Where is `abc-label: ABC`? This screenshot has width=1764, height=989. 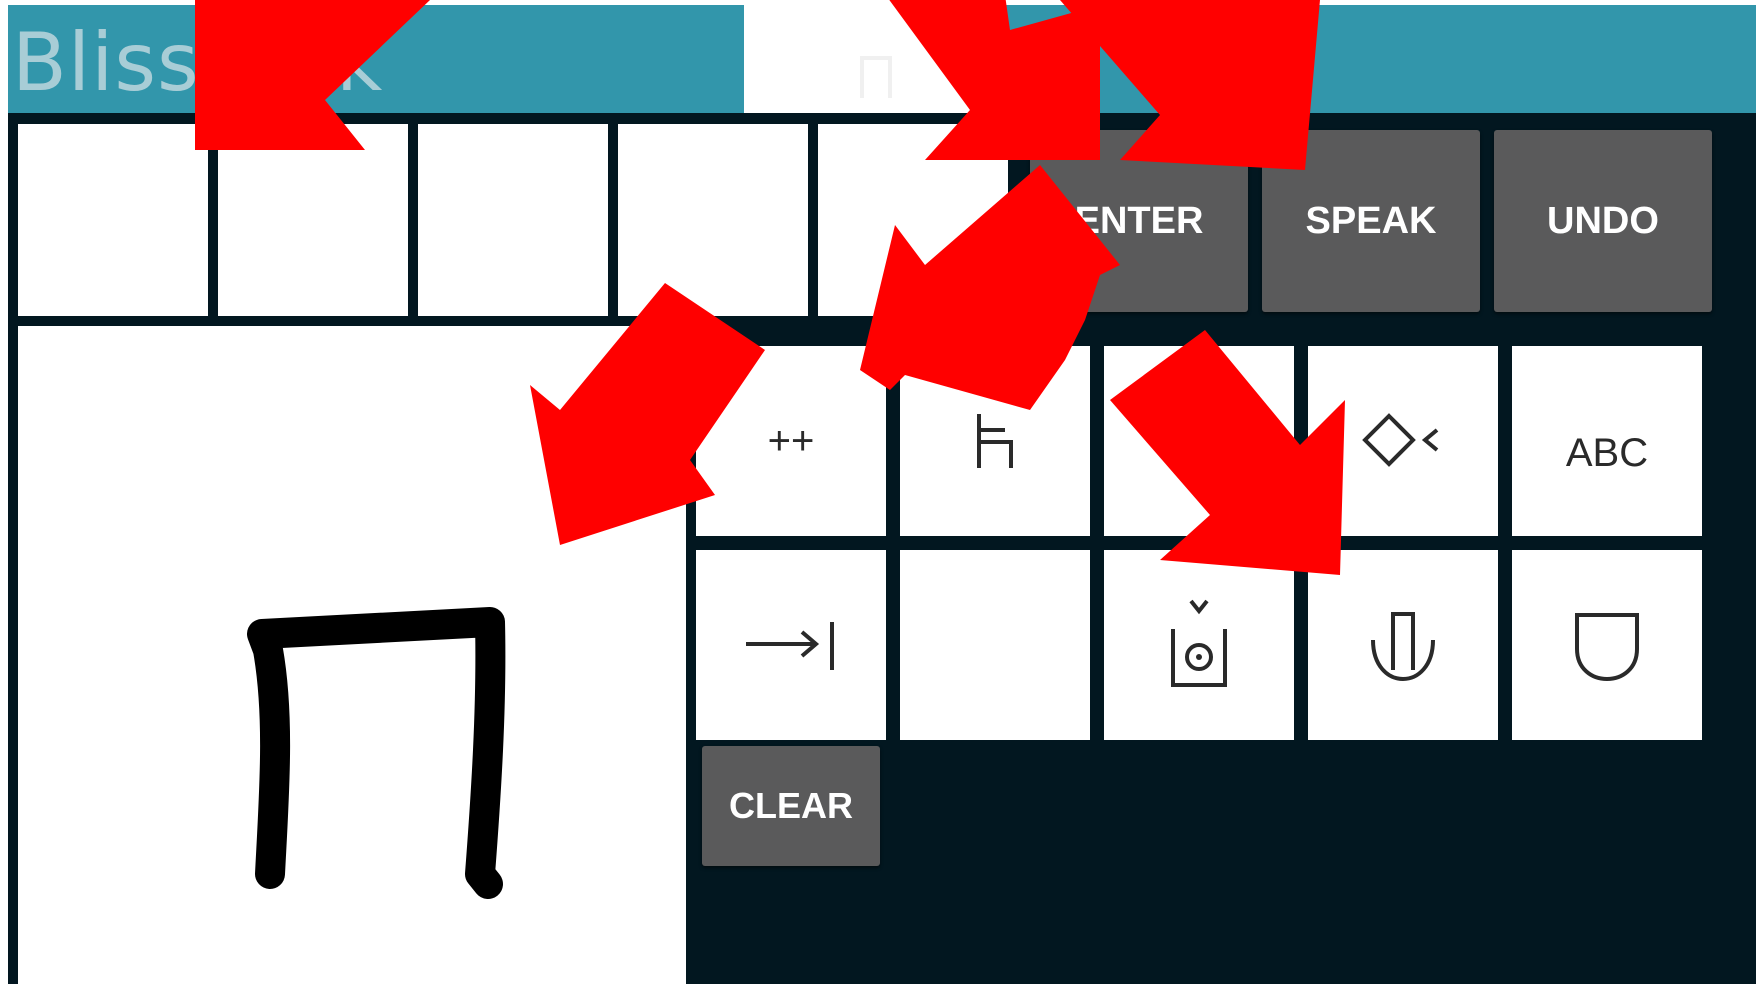 abc-label: ABC is located at coordinates (1607, 452).